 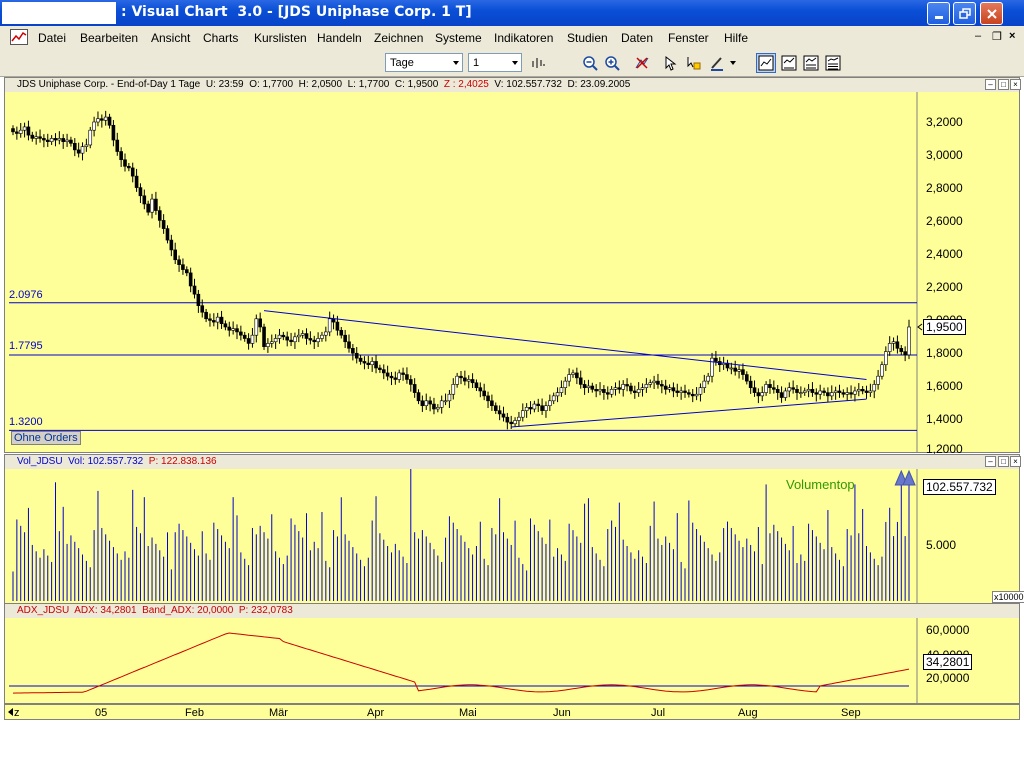 I want to click on adx-chart, so click(x=512, y=660).